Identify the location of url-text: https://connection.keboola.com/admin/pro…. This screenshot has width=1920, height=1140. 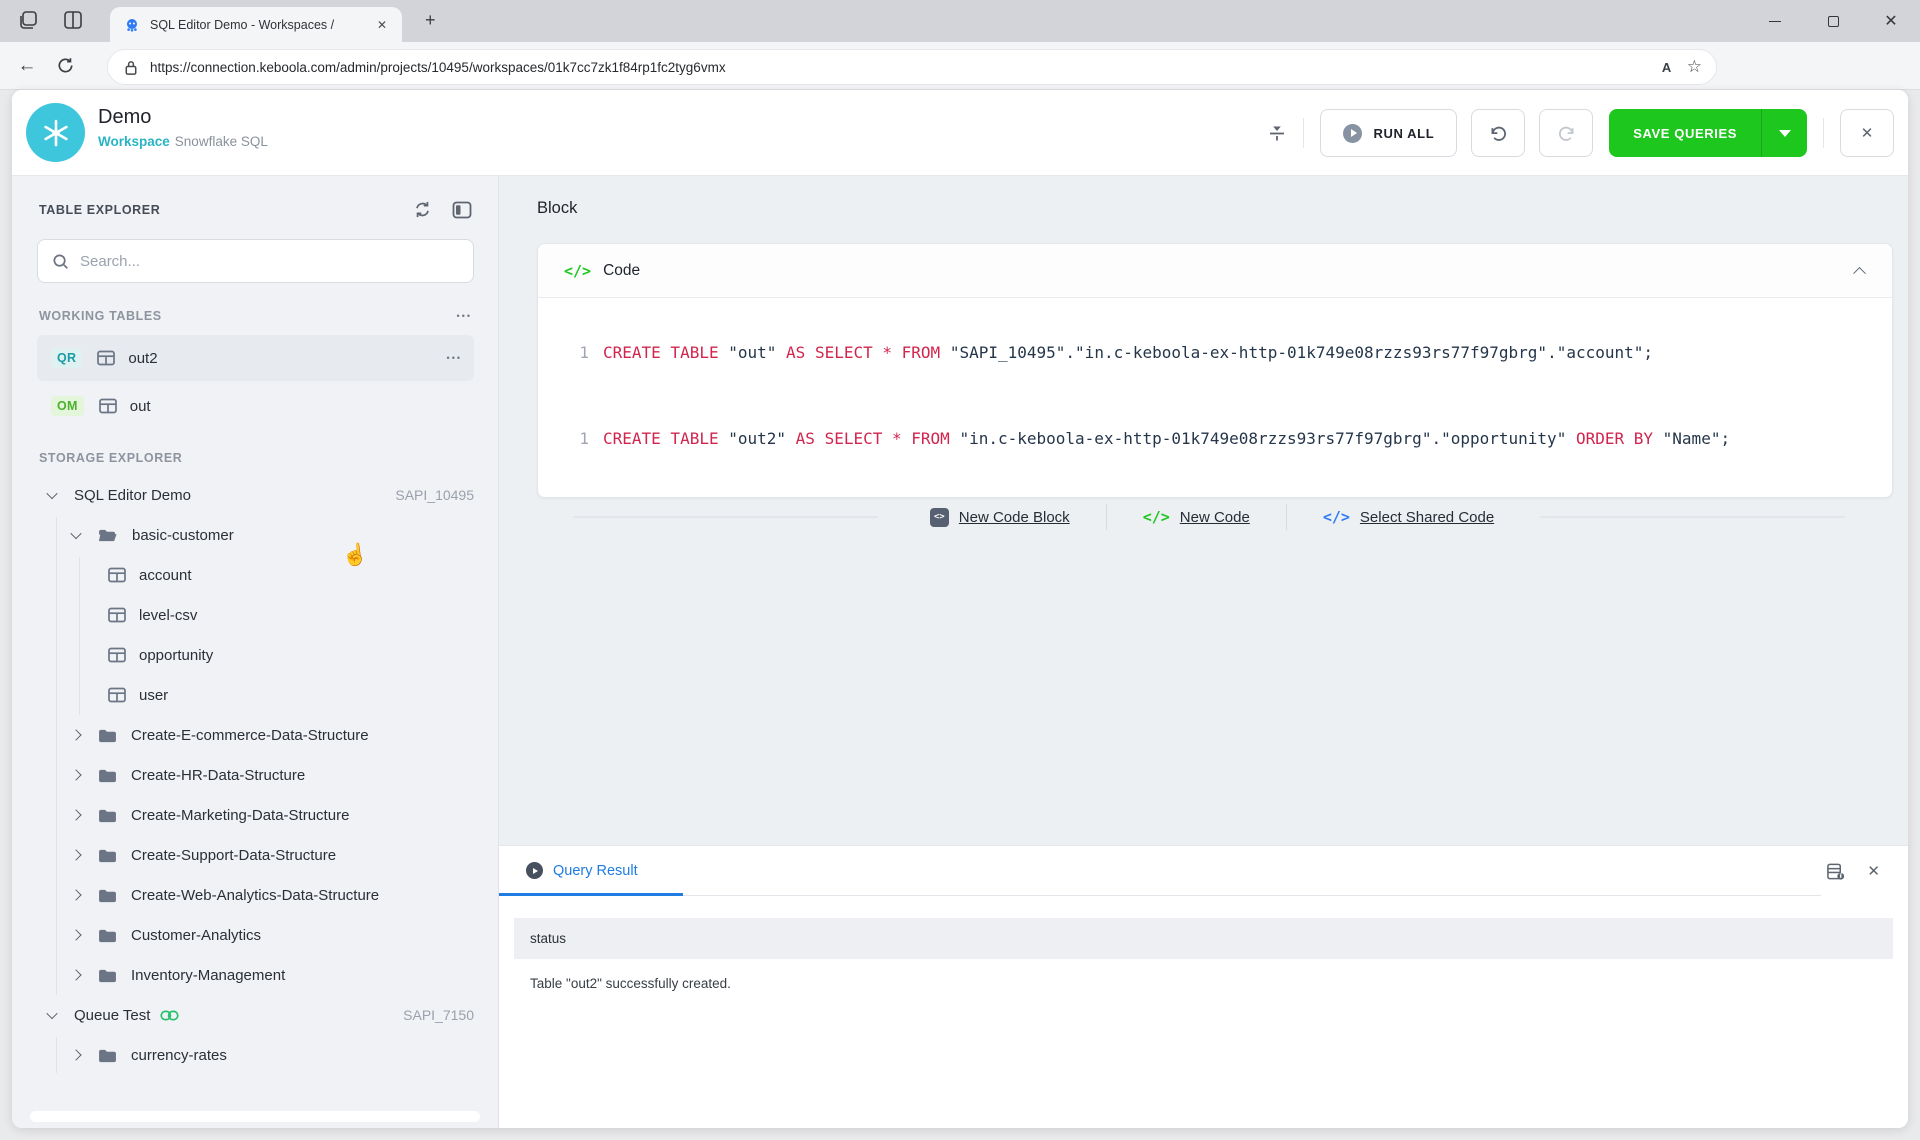
(898, 67).